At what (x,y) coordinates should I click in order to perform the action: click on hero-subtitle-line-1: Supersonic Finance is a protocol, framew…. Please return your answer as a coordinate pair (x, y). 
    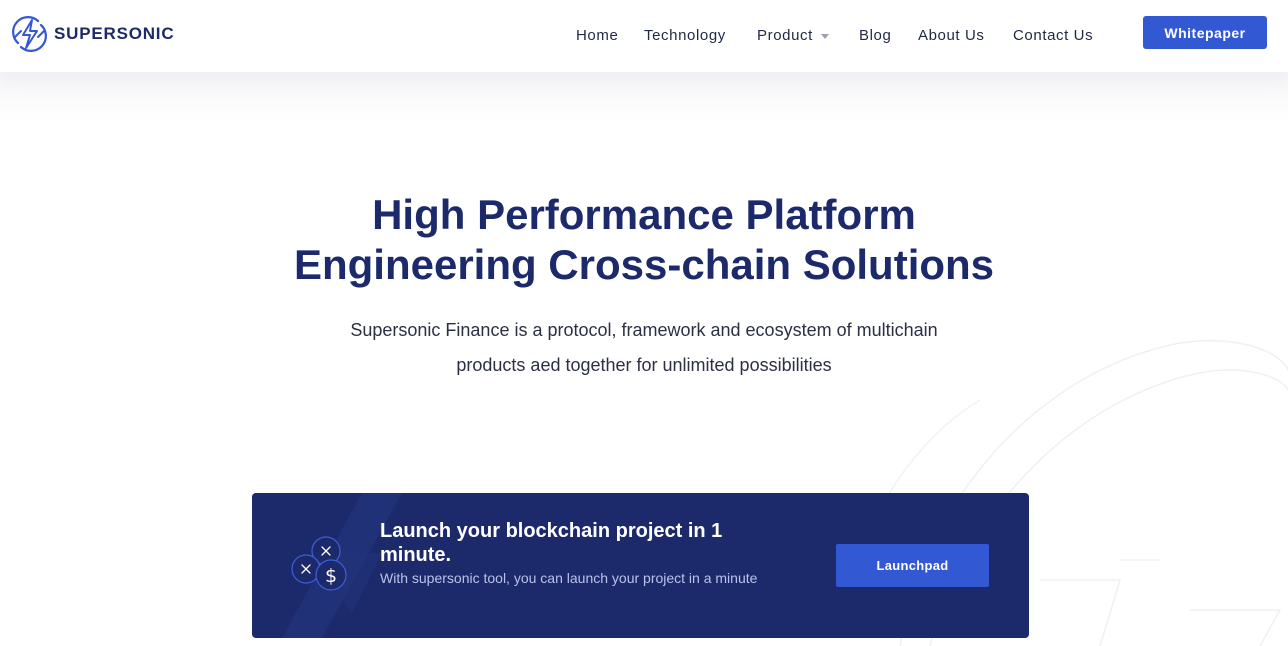
    Looking at the image, I should click on (644, 330).